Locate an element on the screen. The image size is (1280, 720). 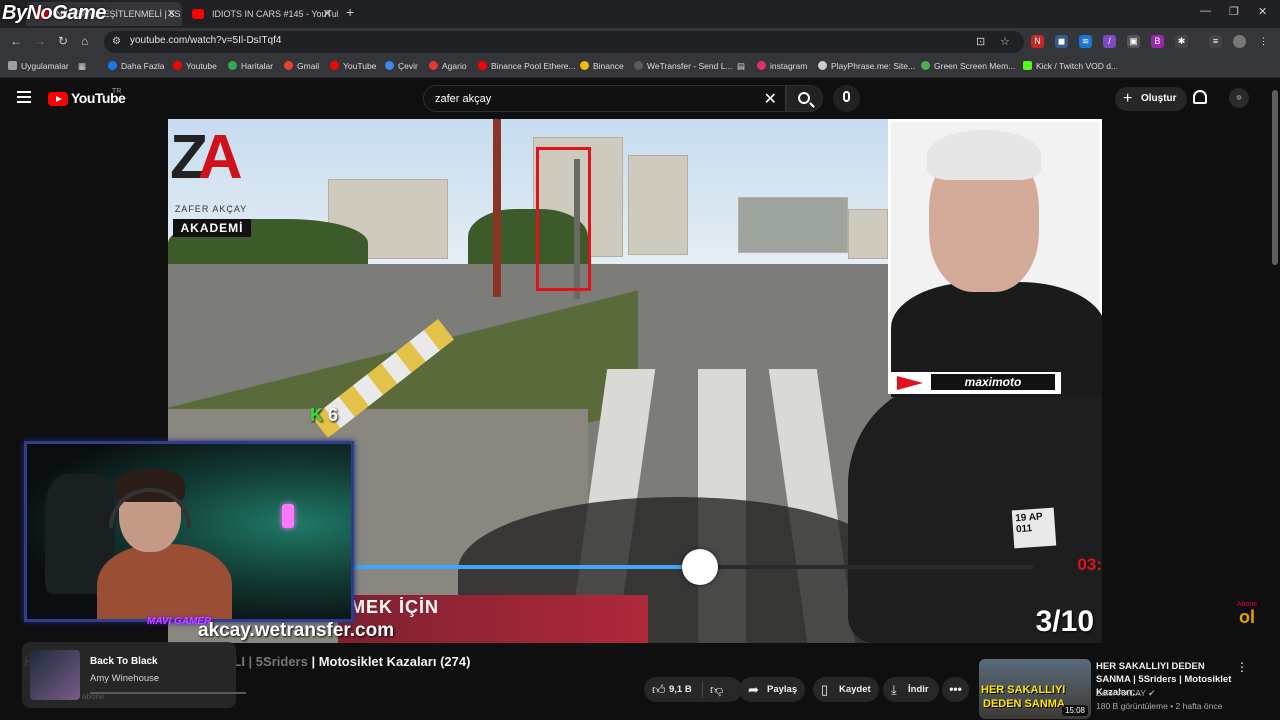
album-art is located at coordinates (55, 675).